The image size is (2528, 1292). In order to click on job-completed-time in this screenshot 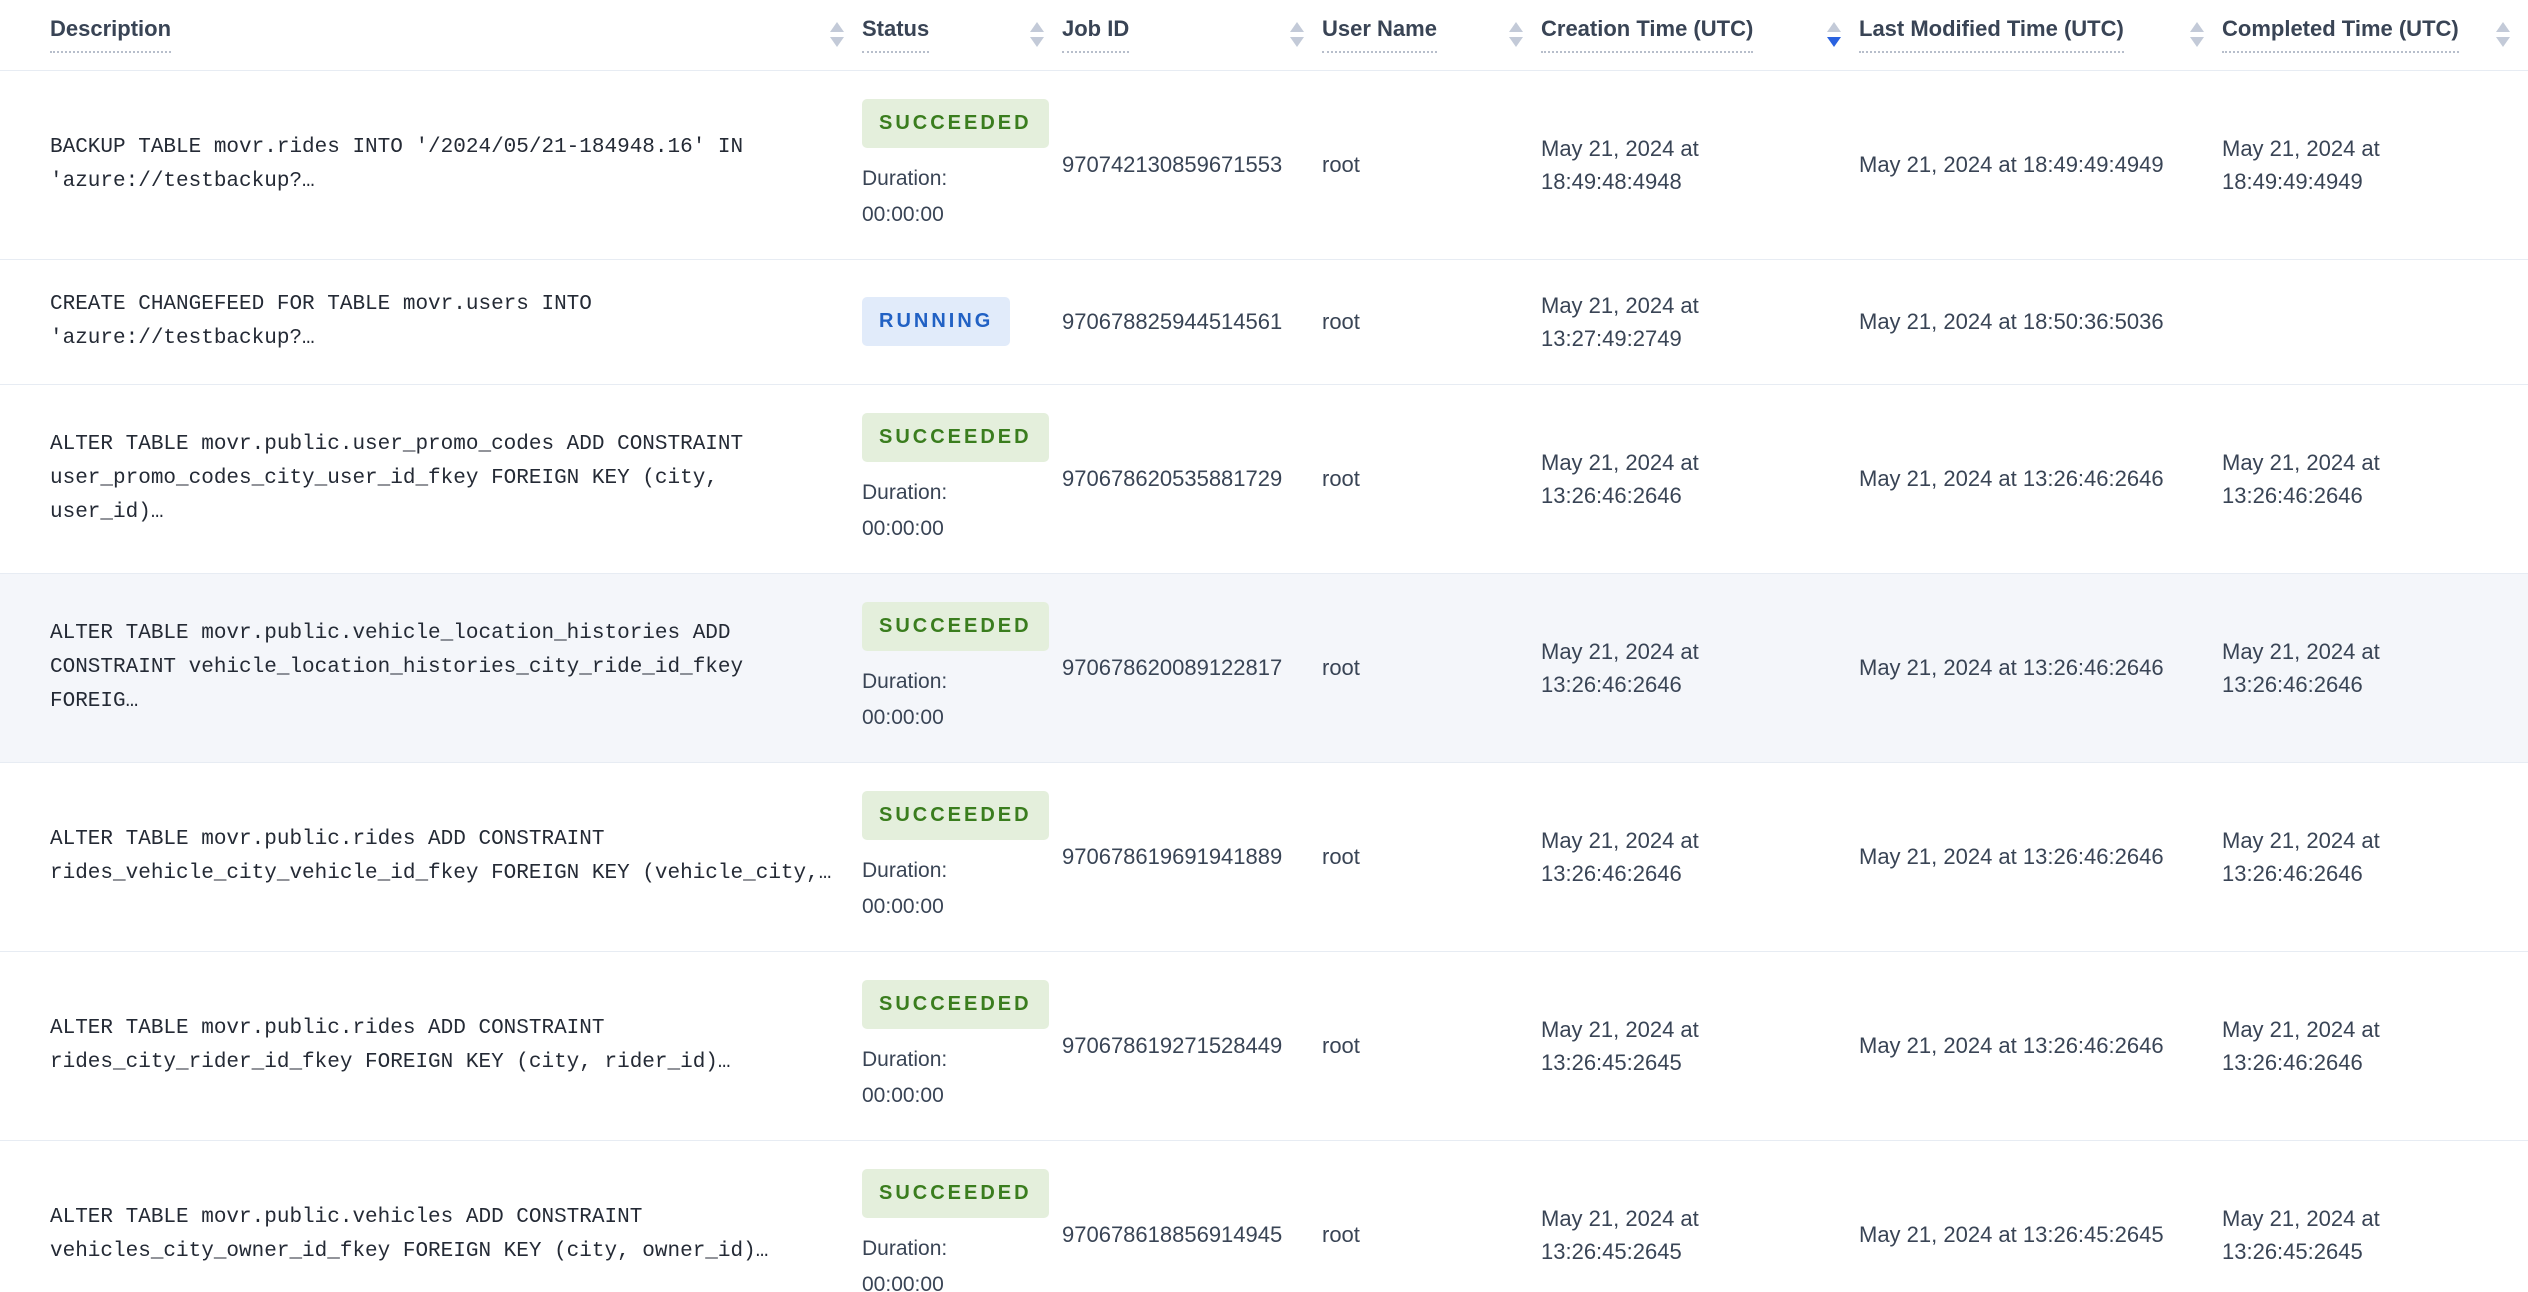, I will do `click(2375, 321)`.